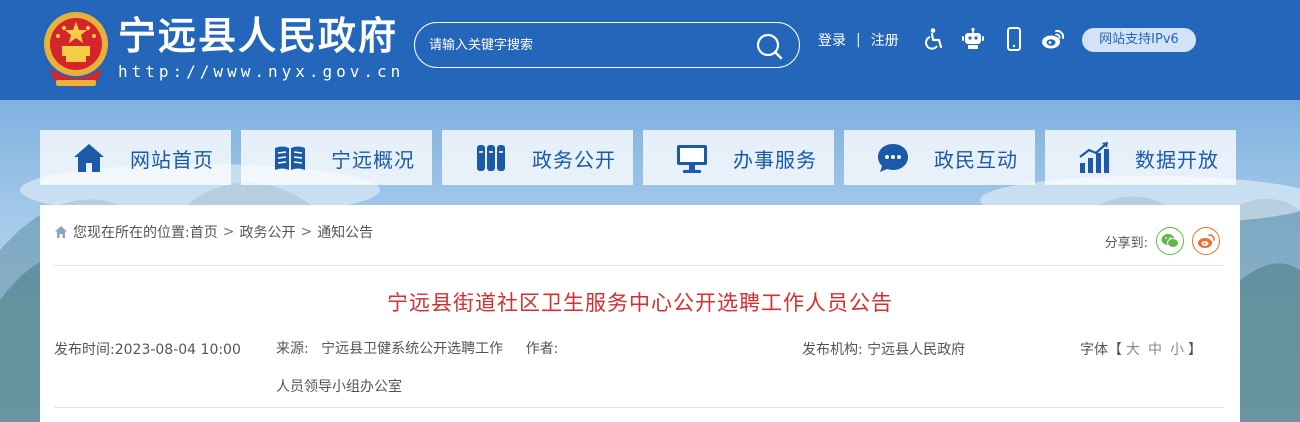  What do you see at coordinates (373, 160) in the screenshot?
I see `nav-label: 宁远概况` at bounding box center [373, 160].